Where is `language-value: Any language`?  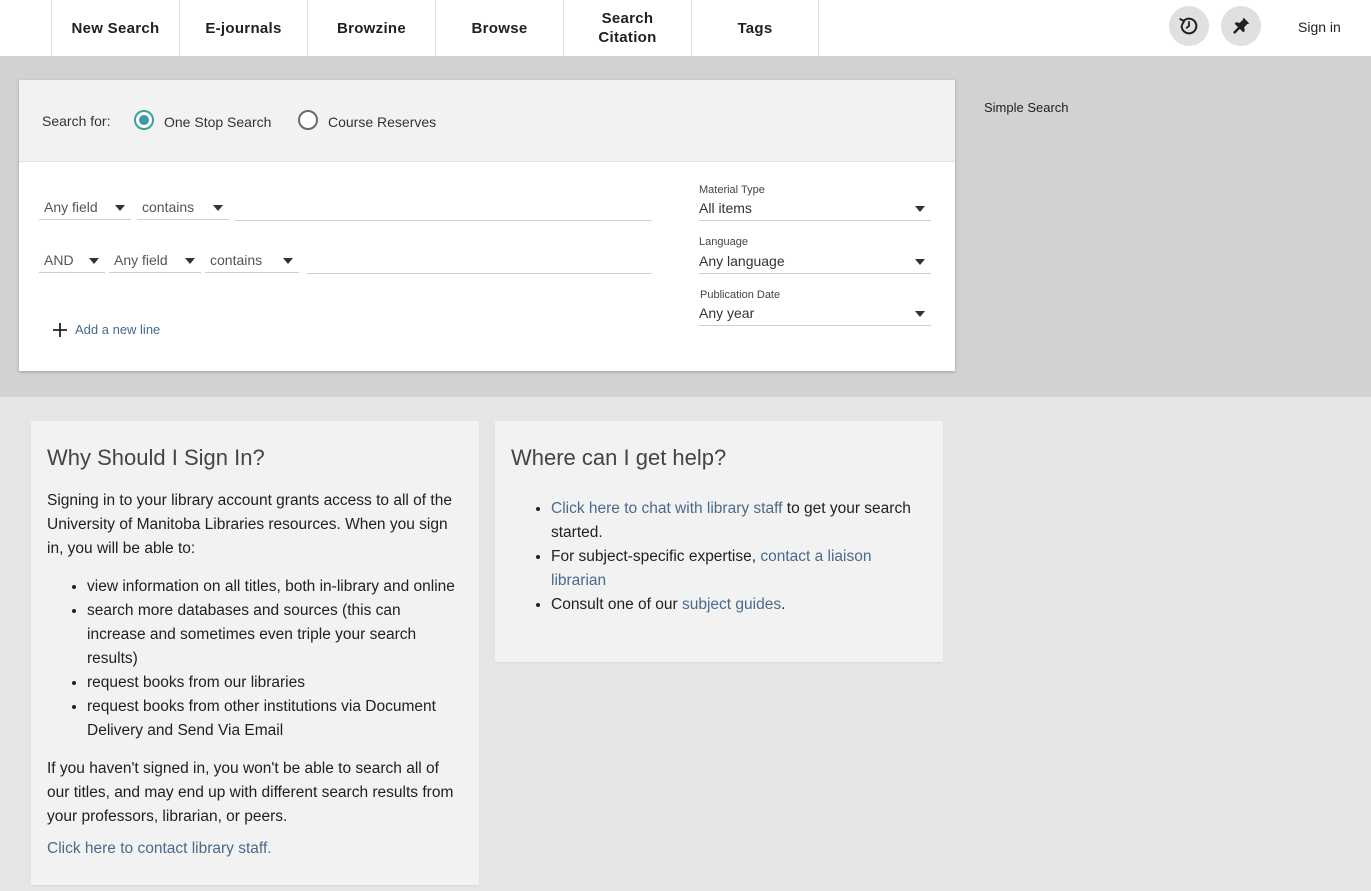
language-value: Any language is located at coordinates (742, 261).